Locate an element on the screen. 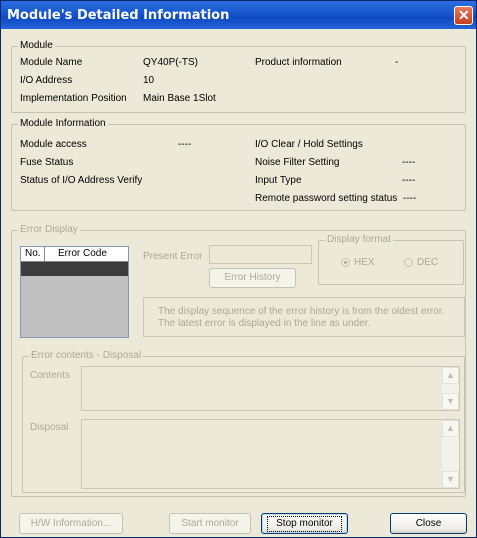 The width and height of the screenshot is (477, 538). noise-filter-value: ---- is located at coordinates (409, 162).